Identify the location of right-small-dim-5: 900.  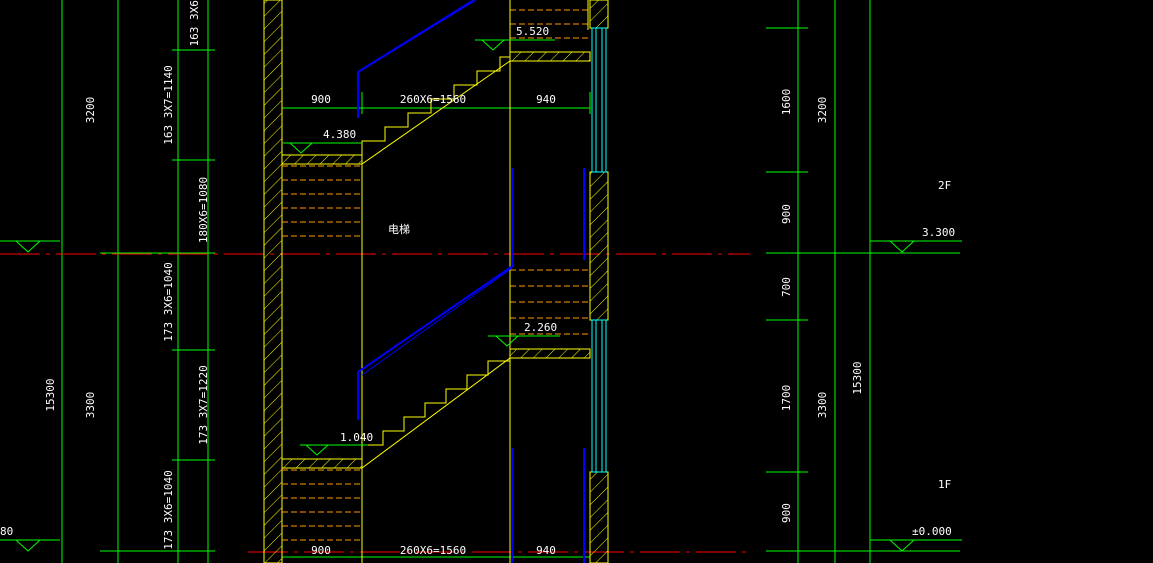
(786, 513).